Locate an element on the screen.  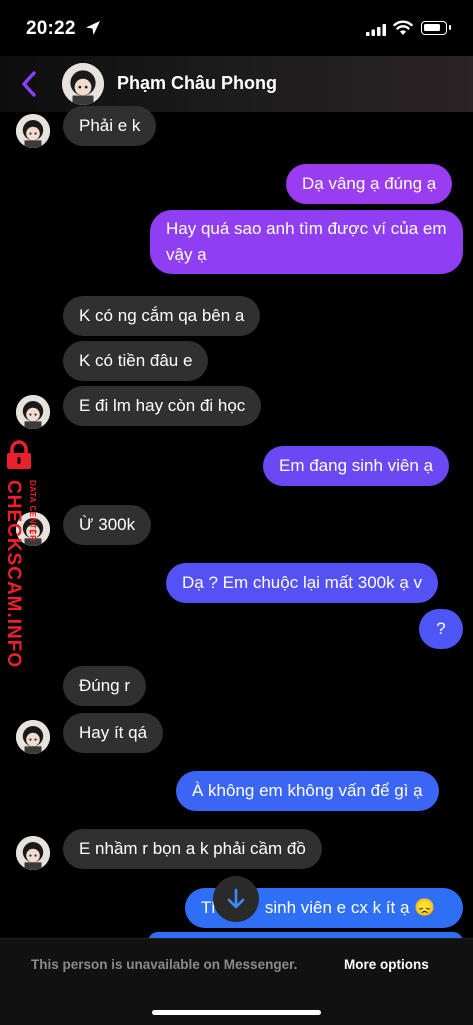
conversation-header: Phạm Châu Phong is located at coordinates (236, 84).